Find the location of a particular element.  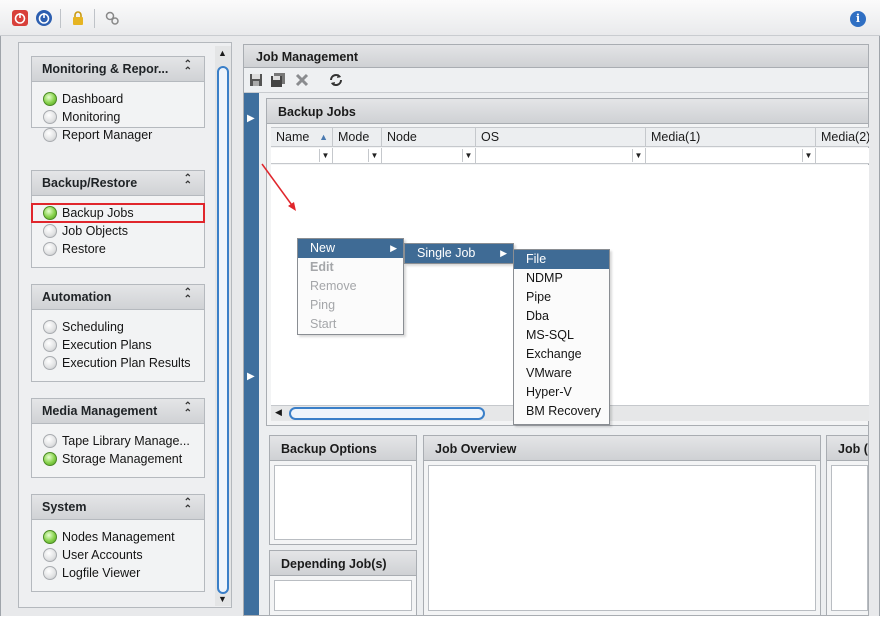

sidebar-item-scheduling: Scheduling is located at coordinates (118, 327).